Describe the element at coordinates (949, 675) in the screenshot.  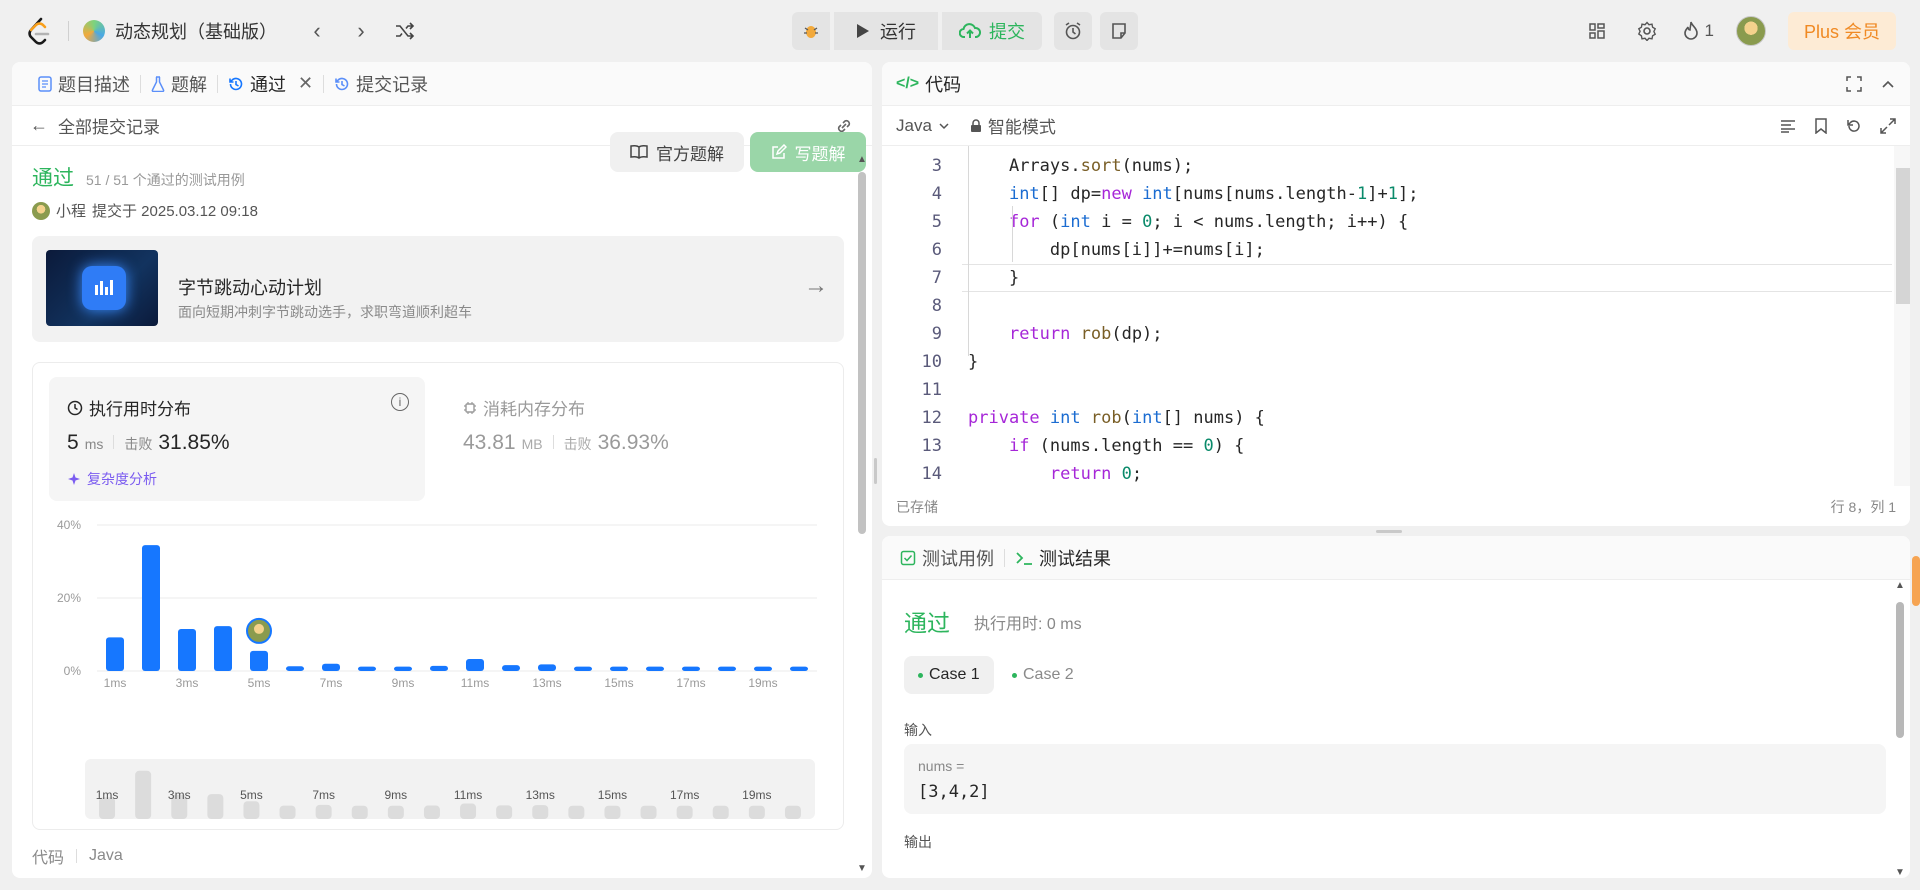
I see `case-1-tab: Case 1` at that location.